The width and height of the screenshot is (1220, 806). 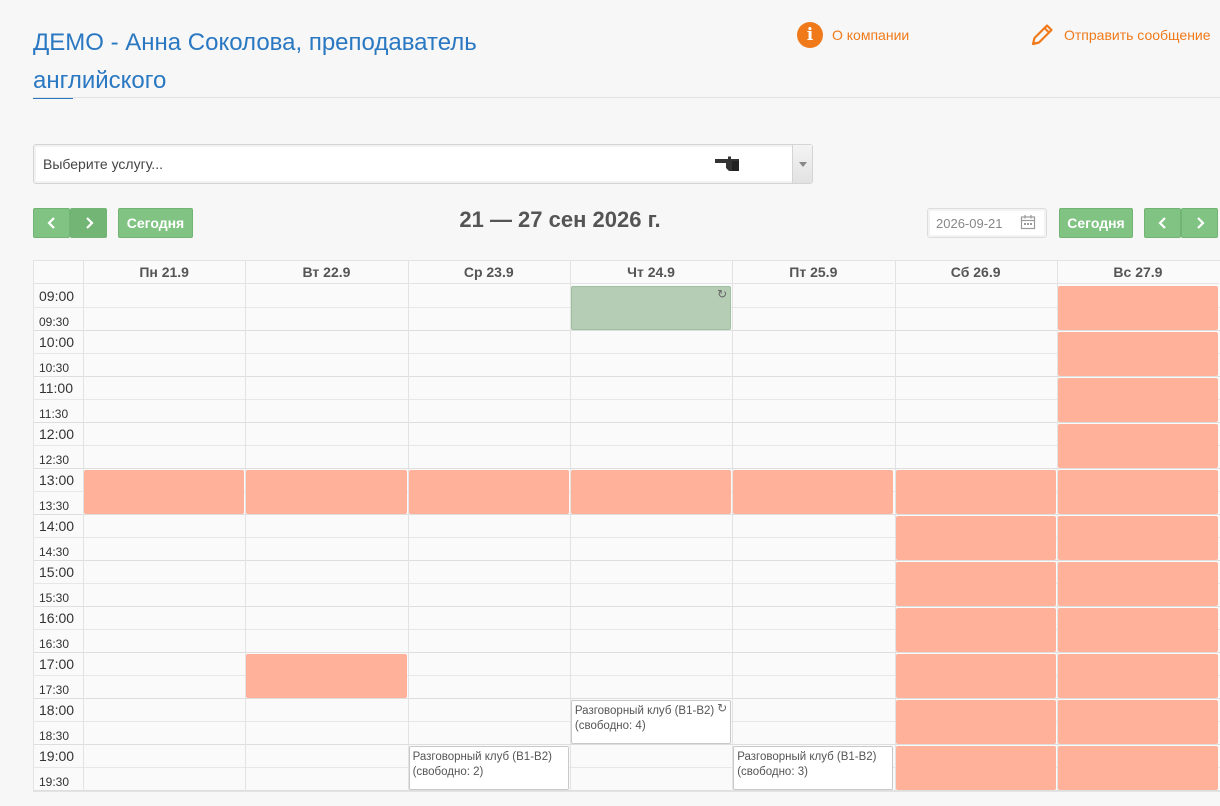 What do you see at coordinates (57, 710) in the screenshot?
I see `time-label: 18:00` at bounding box center [57, 710].